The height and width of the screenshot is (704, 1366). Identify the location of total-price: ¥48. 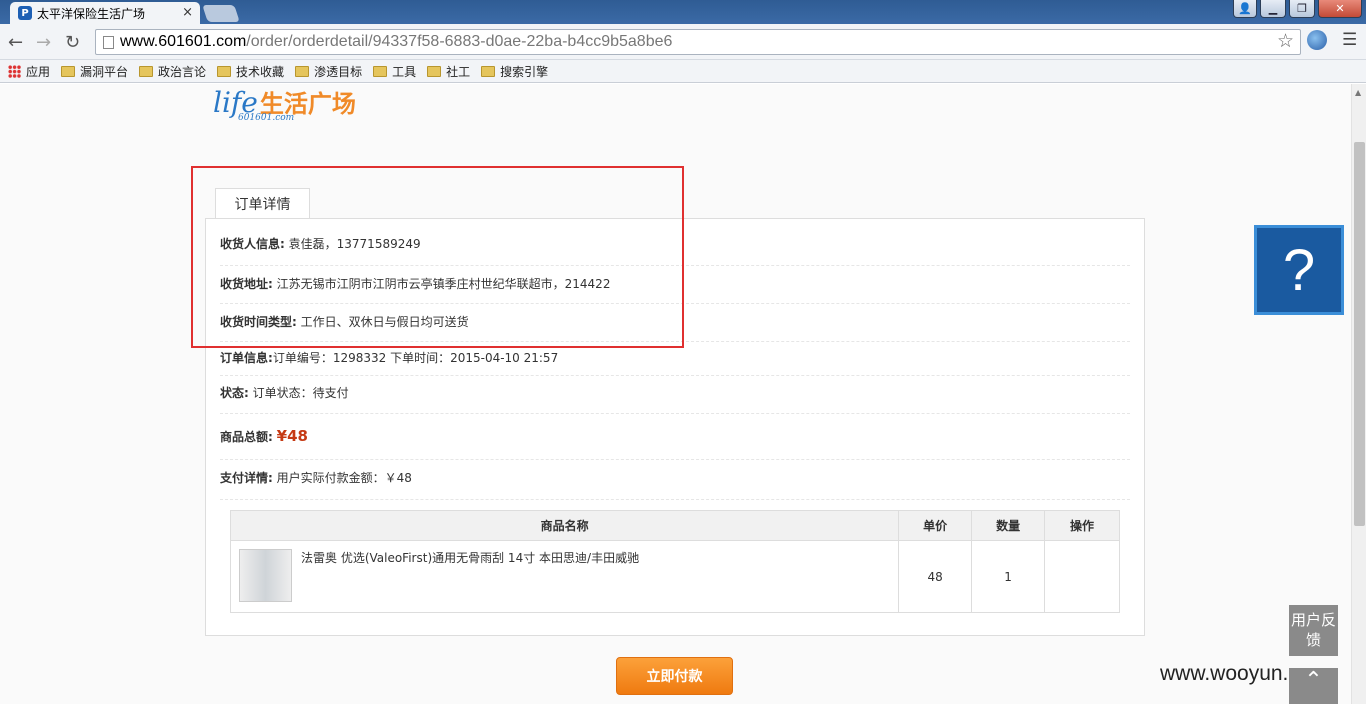
(292, 436).